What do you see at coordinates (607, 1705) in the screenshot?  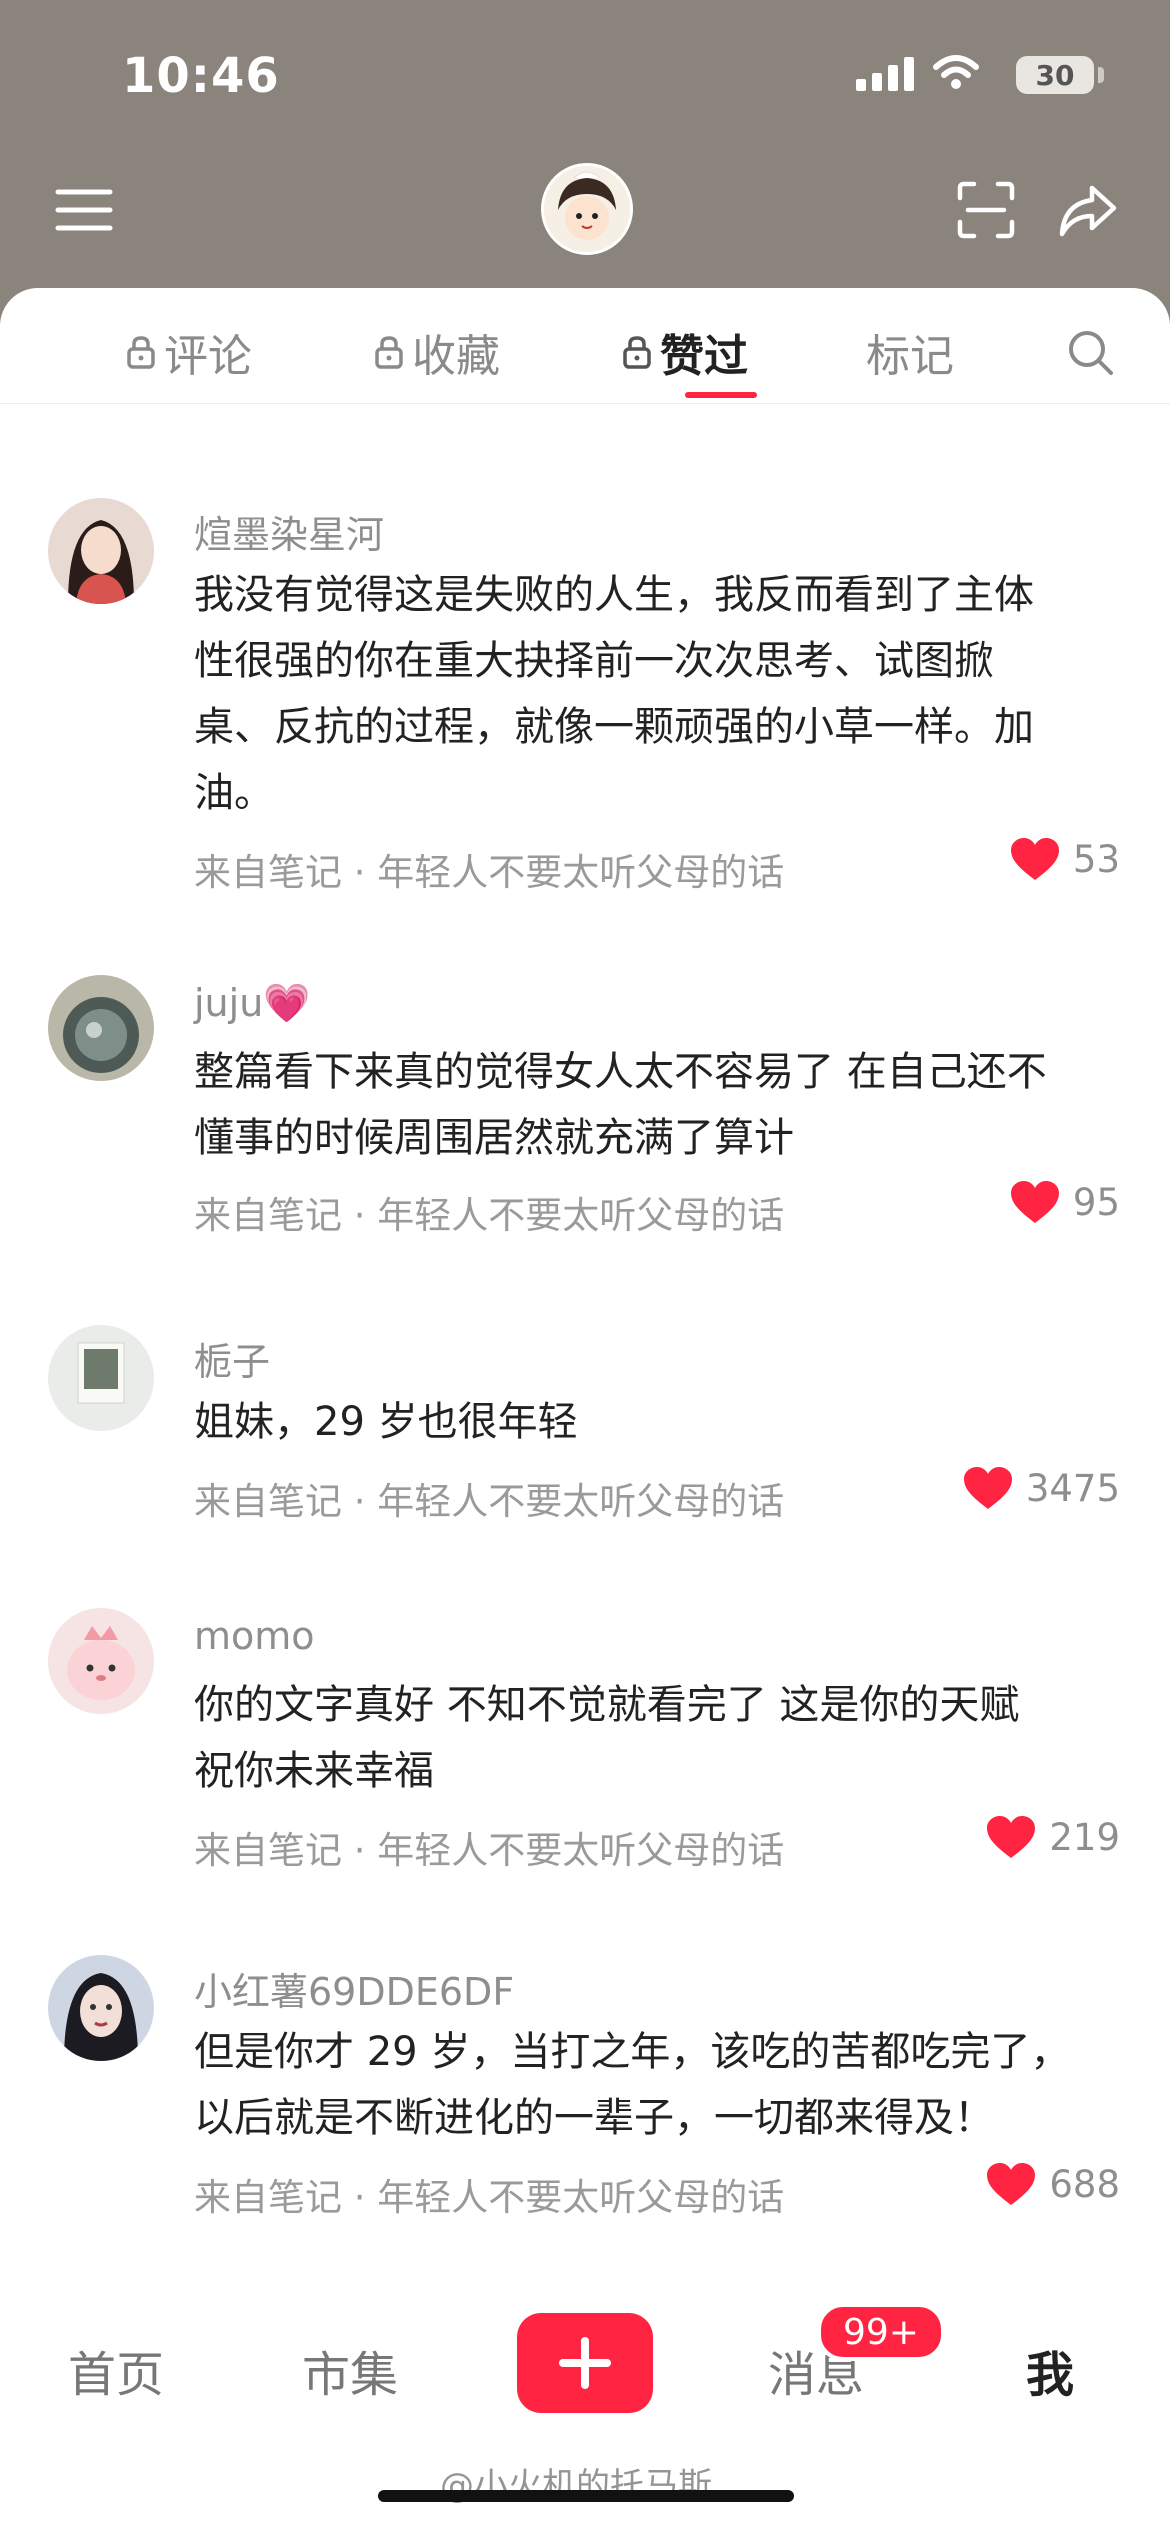 I see `comment-line: 你的文字真好 不知不觉就看完了 这是你的天赋` at bounding box center [607, 1705].